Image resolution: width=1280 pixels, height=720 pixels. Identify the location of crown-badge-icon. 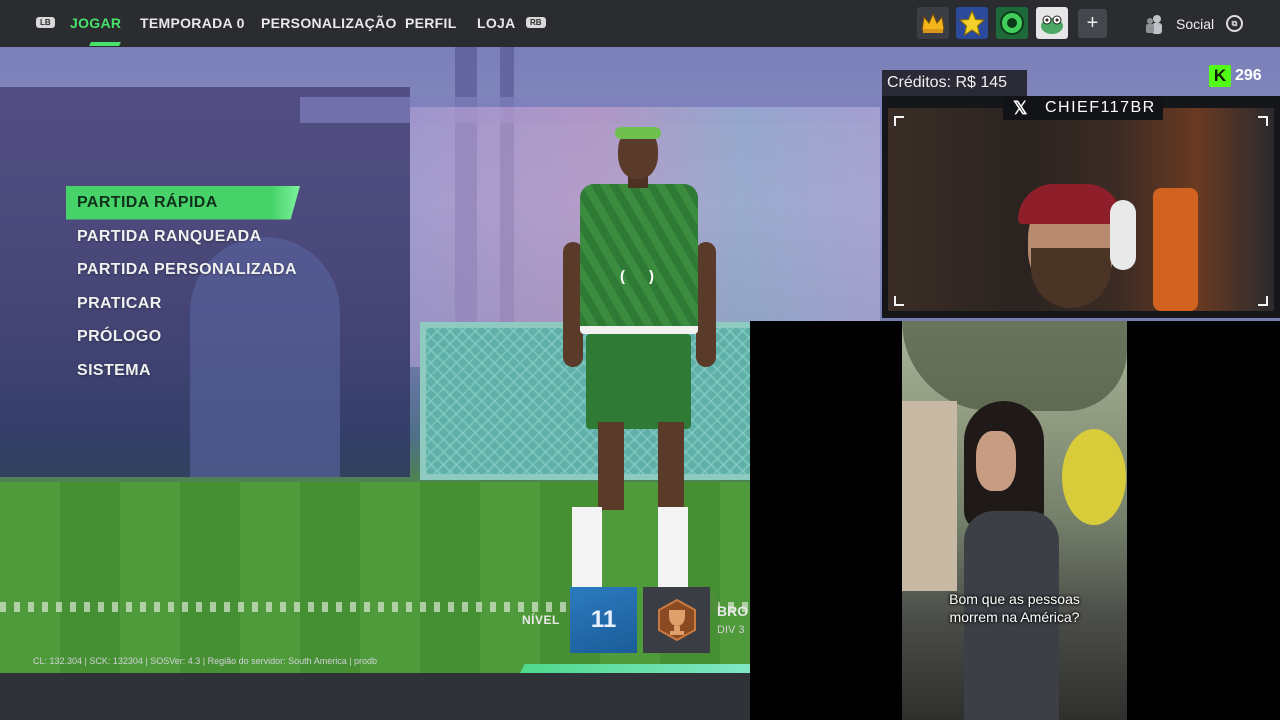
(933, 23).